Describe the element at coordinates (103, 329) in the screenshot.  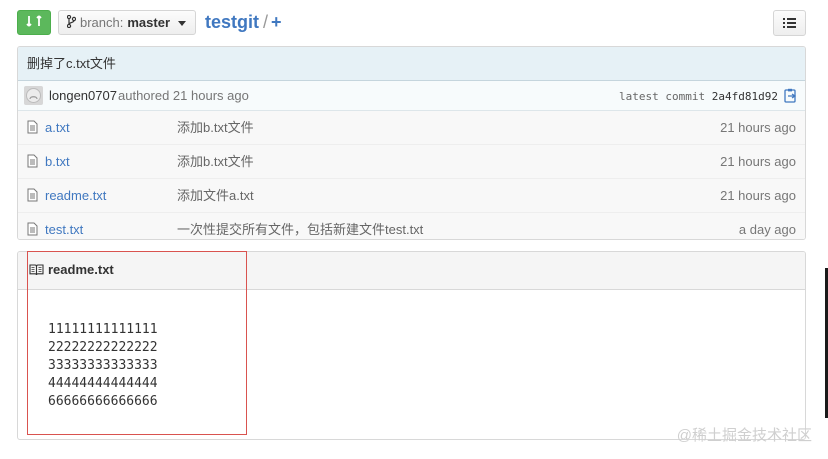
I see `readme-line: 11111111111111` at that location.